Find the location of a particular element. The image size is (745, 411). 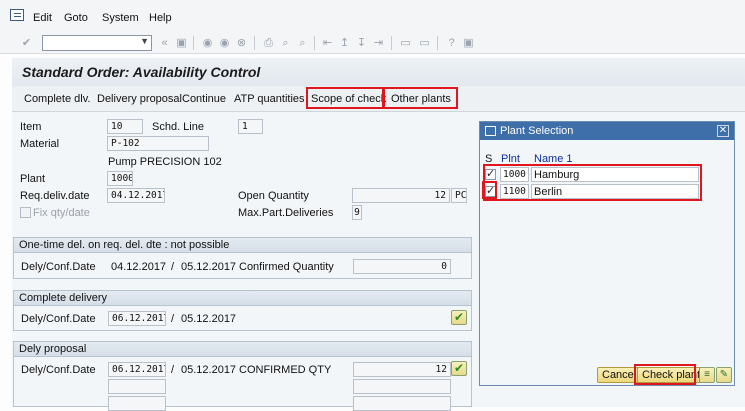

item-label: Item is located at coordinates (31, 127).